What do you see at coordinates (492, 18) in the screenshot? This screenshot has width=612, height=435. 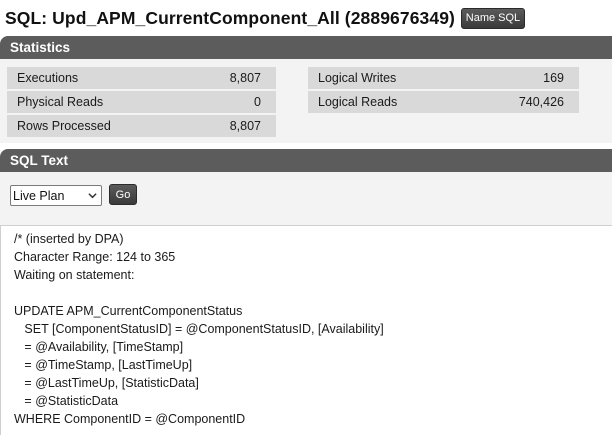 I see `name-sql-button: Name SQL` at bounding box center [492, 18].